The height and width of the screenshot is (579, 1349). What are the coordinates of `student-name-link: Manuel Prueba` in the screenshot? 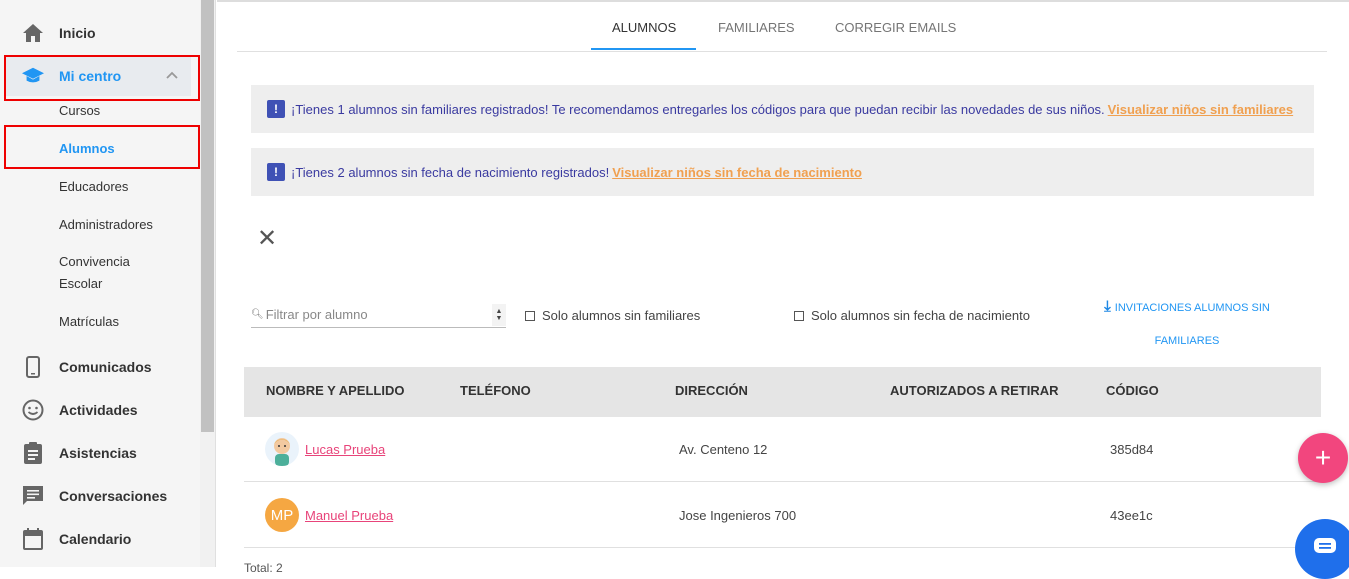 It's located at (349, 515).